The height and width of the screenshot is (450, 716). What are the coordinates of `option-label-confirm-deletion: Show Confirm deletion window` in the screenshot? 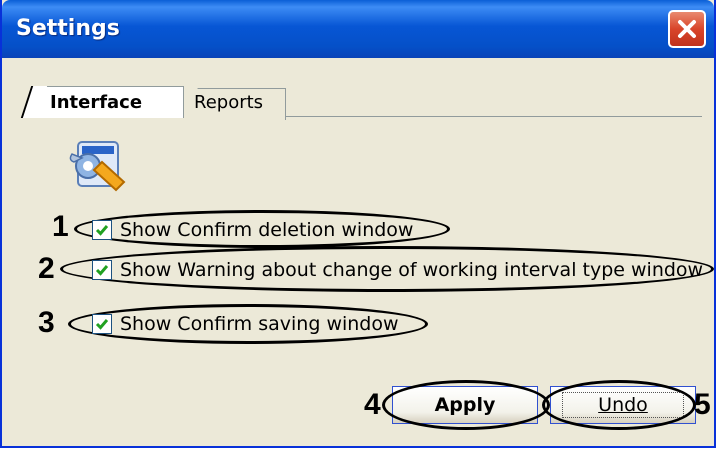 It's located at (266, 230).